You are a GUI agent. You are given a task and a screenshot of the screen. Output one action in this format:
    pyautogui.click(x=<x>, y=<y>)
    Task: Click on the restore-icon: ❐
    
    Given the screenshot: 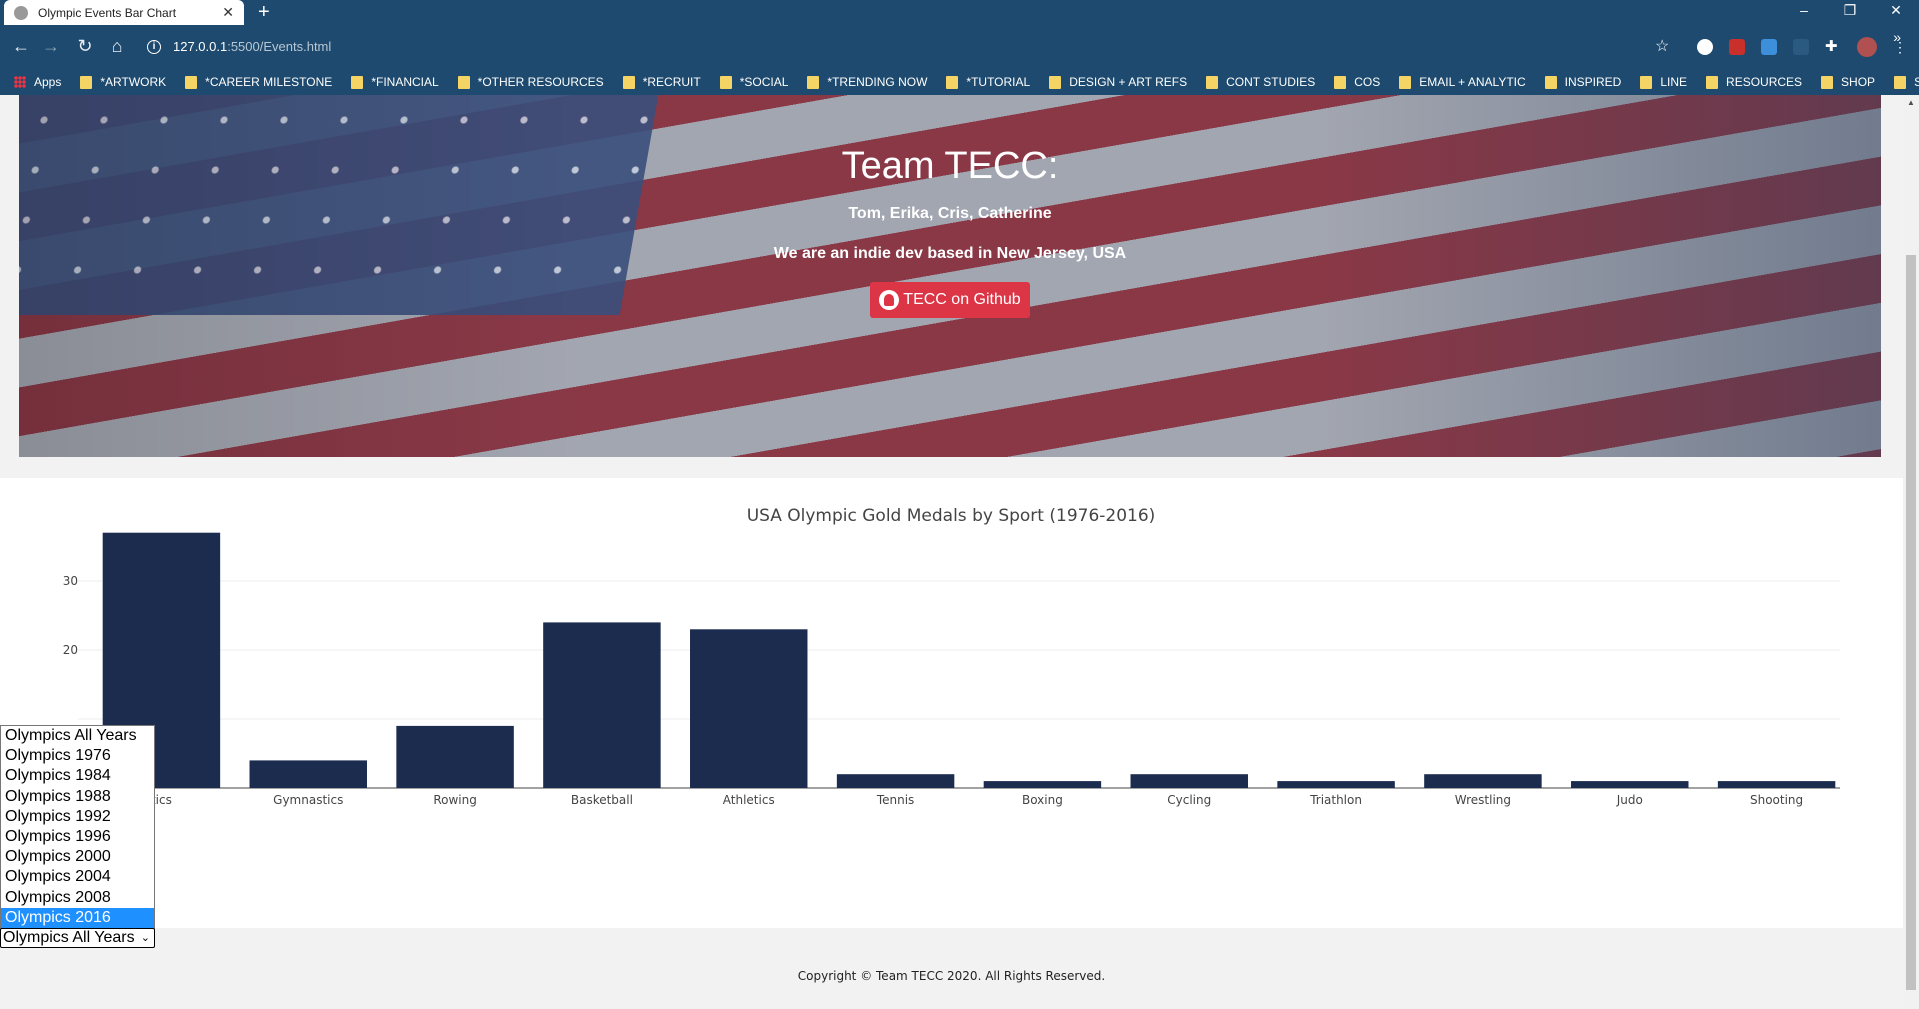 What is the action you would take?
    pyautogui.click(x=1850, y=11)
    